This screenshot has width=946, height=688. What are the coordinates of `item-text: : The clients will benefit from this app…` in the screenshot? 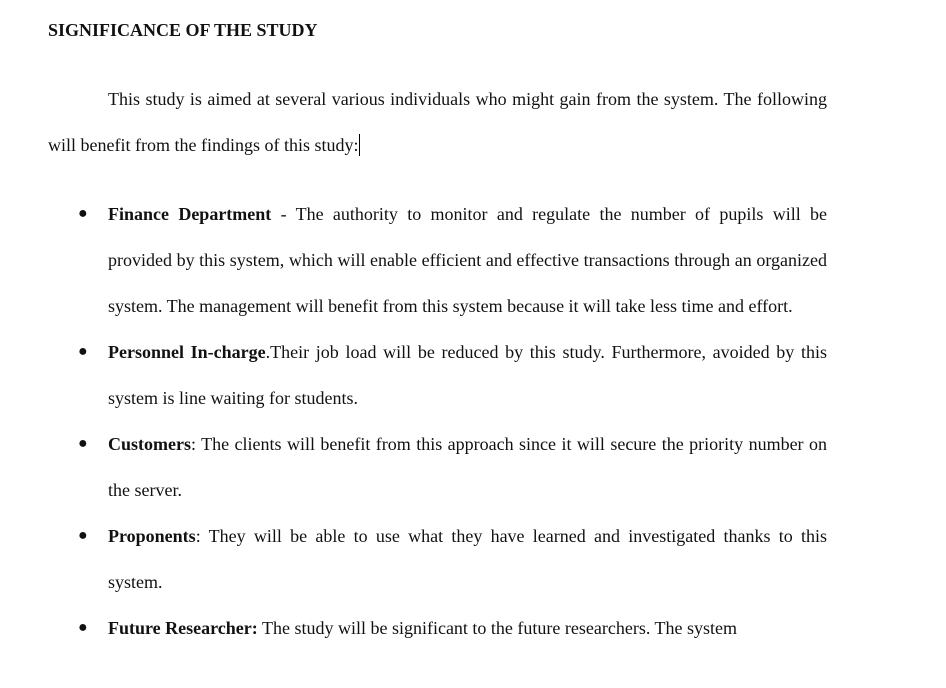 It's located at (467, 467).